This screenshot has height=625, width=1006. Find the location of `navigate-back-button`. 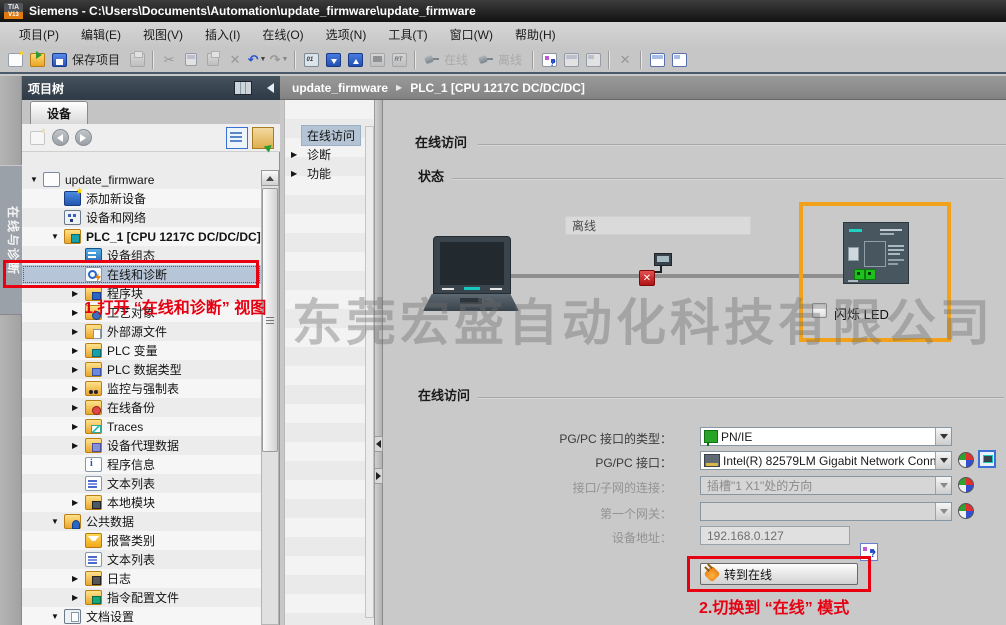

navigate-back-button is located at coordinates (60, 138).